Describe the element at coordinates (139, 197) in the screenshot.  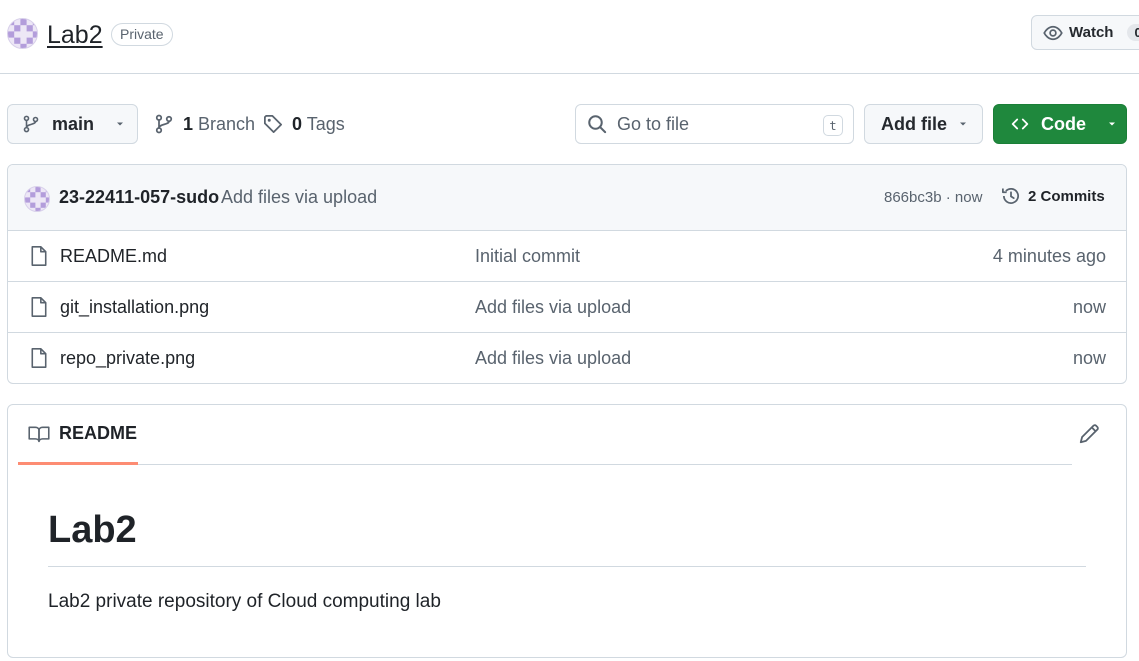
I see `commit-author-link: 23-22411-057-sudo` at that location.